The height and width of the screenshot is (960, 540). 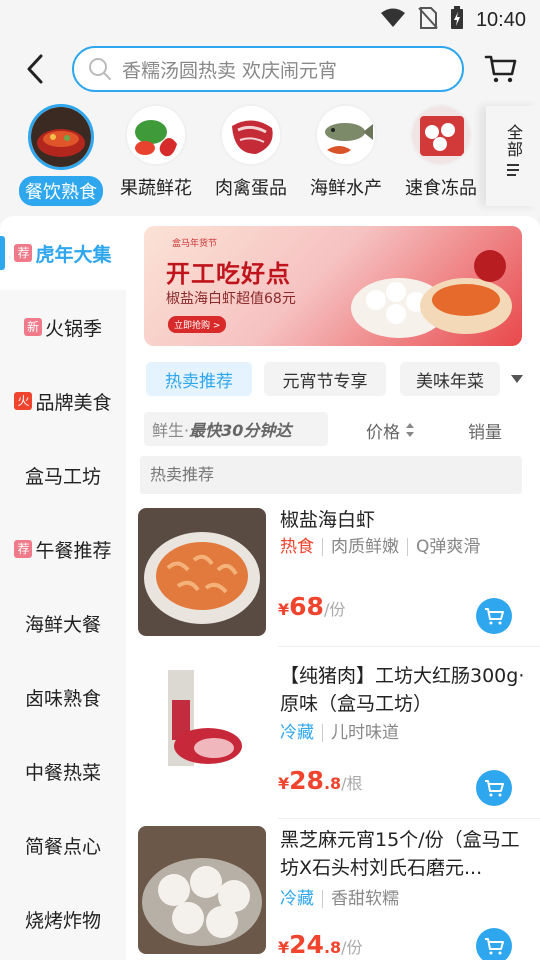 What do you see at coordinates (390, 430) in the screenshot?
I see `price-sort: 价格` at bounding box center [390, 430].